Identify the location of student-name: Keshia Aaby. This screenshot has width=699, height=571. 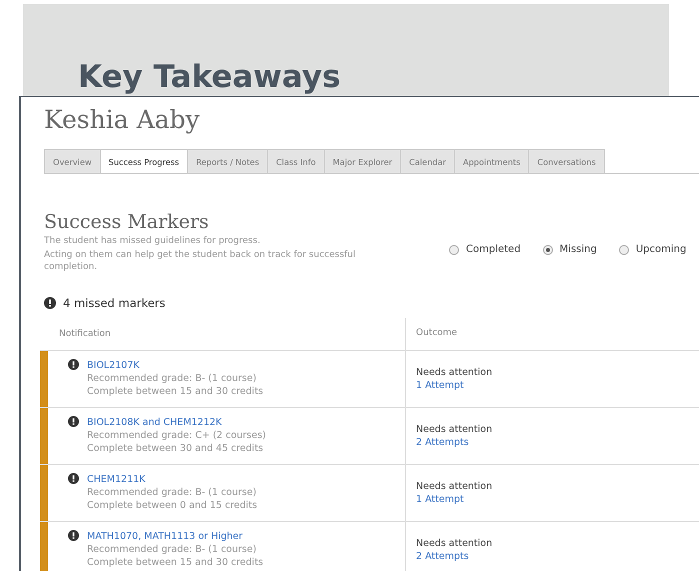
(122, 120).